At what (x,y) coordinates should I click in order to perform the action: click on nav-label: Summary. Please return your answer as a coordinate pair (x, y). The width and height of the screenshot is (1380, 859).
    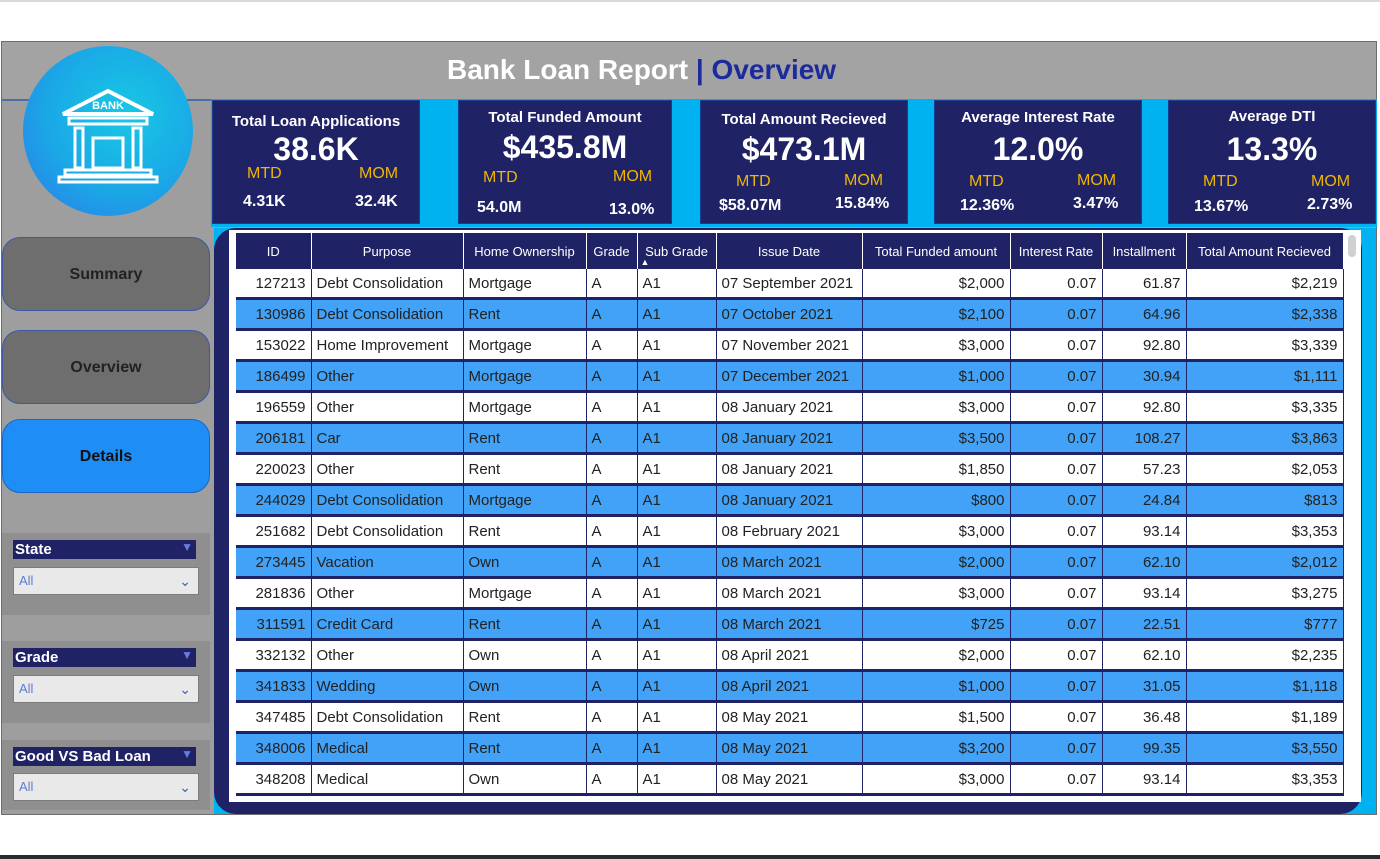
    Looking at the image, I should click on (106, 274).